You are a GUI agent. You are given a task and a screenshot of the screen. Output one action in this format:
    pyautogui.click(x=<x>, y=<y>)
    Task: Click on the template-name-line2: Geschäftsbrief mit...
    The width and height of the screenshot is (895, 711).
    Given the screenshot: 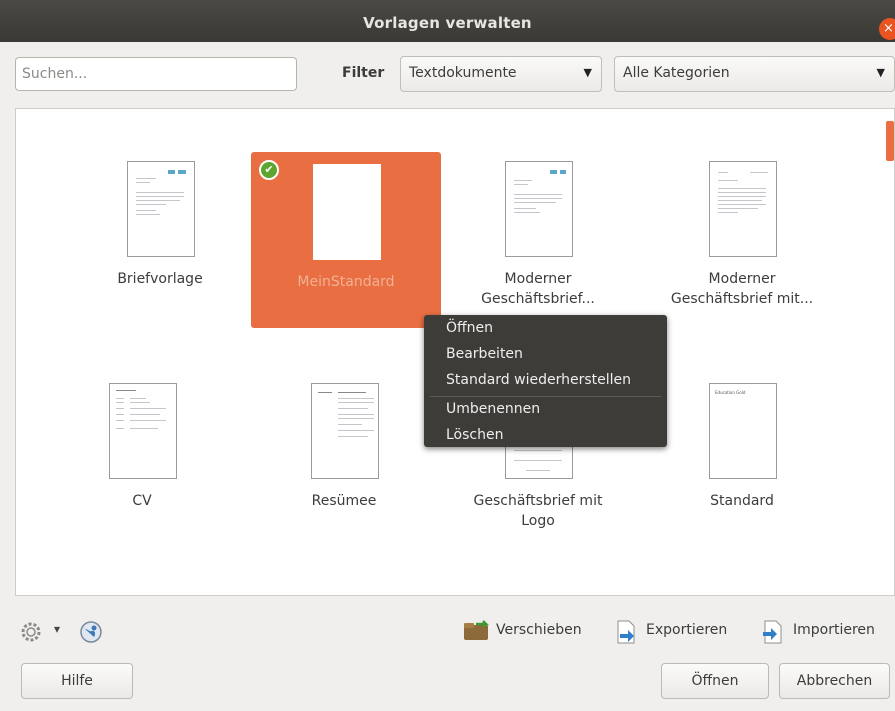 What is the action you would take?
    pyautogui.click(x=742, y=299)
    